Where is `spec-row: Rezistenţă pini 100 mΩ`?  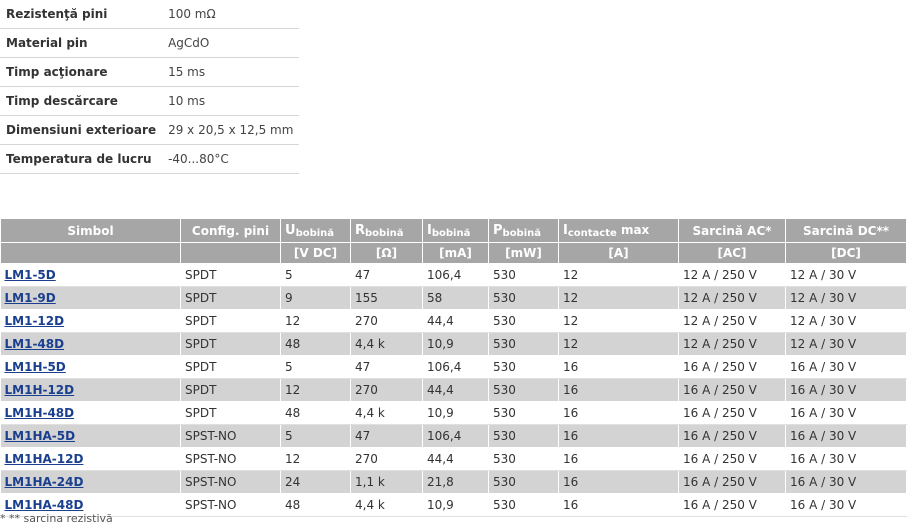 spec-row: Rezistenţă pini 100 mΩ is located at coordinates (150, 14).